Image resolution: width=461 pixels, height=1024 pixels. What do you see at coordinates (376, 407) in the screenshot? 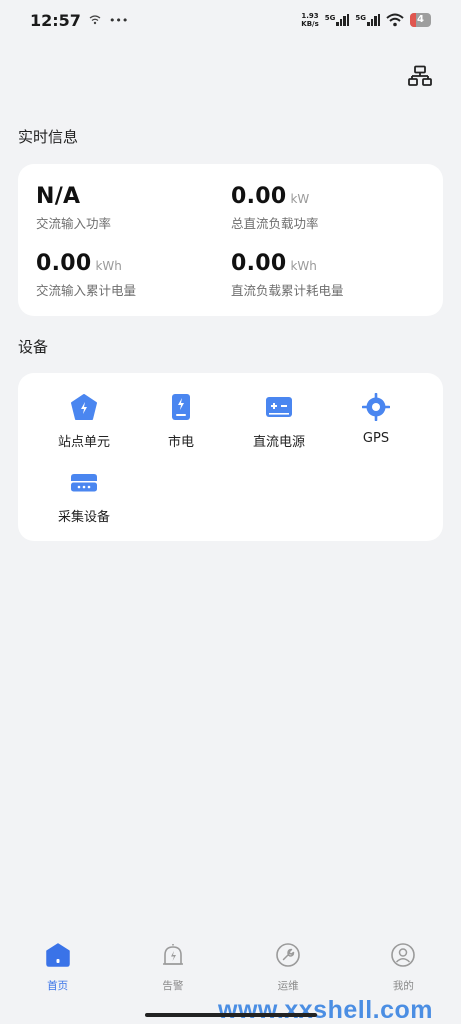
I see `gps-icon` at bounding box center [376, 407].